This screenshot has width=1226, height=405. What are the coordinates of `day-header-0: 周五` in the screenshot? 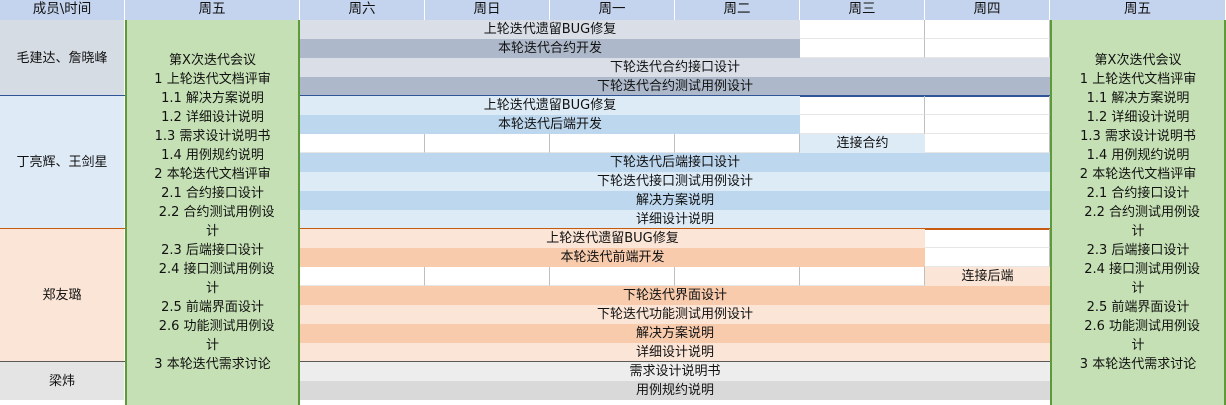 It's located at (212, 10).